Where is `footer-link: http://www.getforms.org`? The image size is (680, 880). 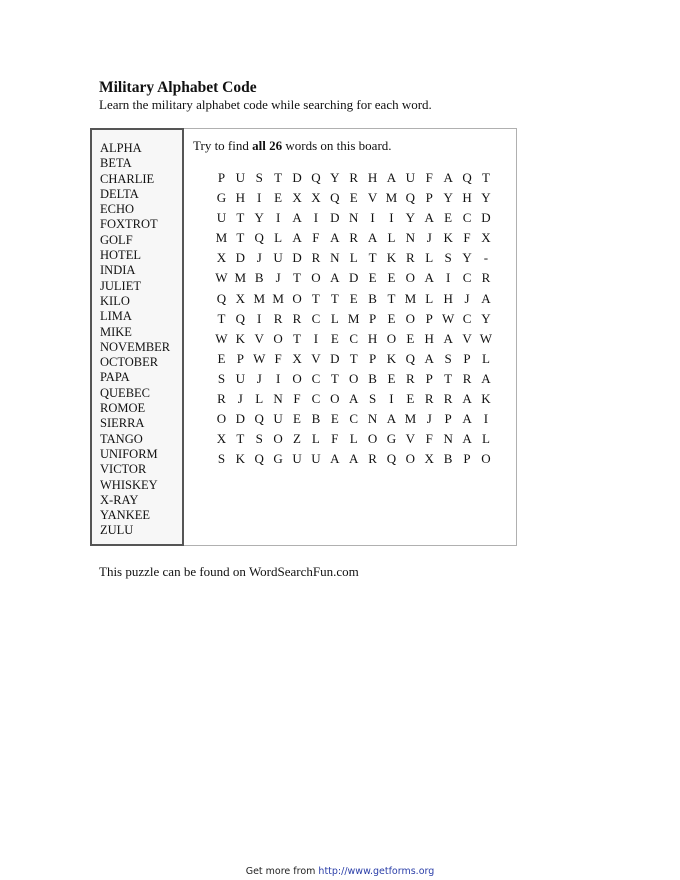
footer-link: http://www.getforms.org is located at coordinates (376, 871).